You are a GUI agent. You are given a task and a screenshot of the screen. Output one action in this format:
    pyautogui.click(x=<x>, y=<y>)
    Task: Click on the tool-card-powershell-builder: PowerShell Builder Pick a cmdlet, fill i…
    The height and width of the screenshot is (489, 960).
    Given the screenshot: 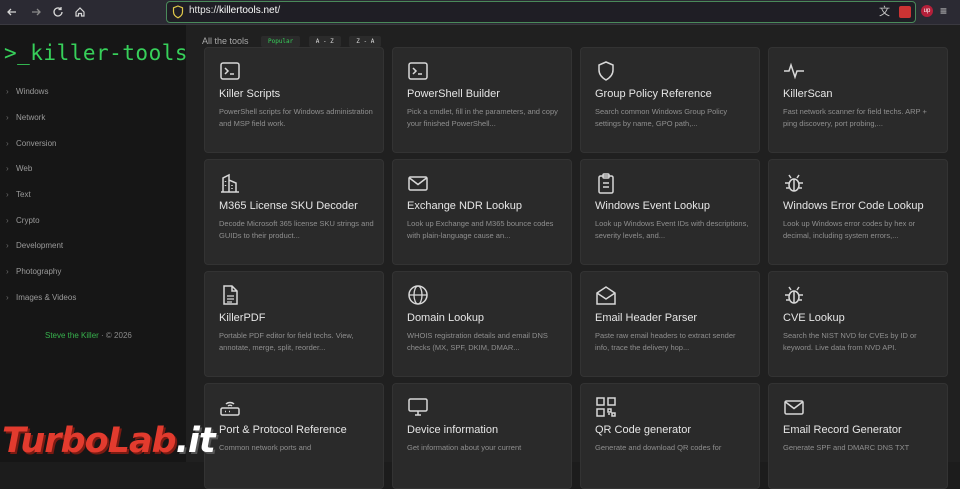 What is the action you would take?
    pyautogui.click(x=482, y=100)
    